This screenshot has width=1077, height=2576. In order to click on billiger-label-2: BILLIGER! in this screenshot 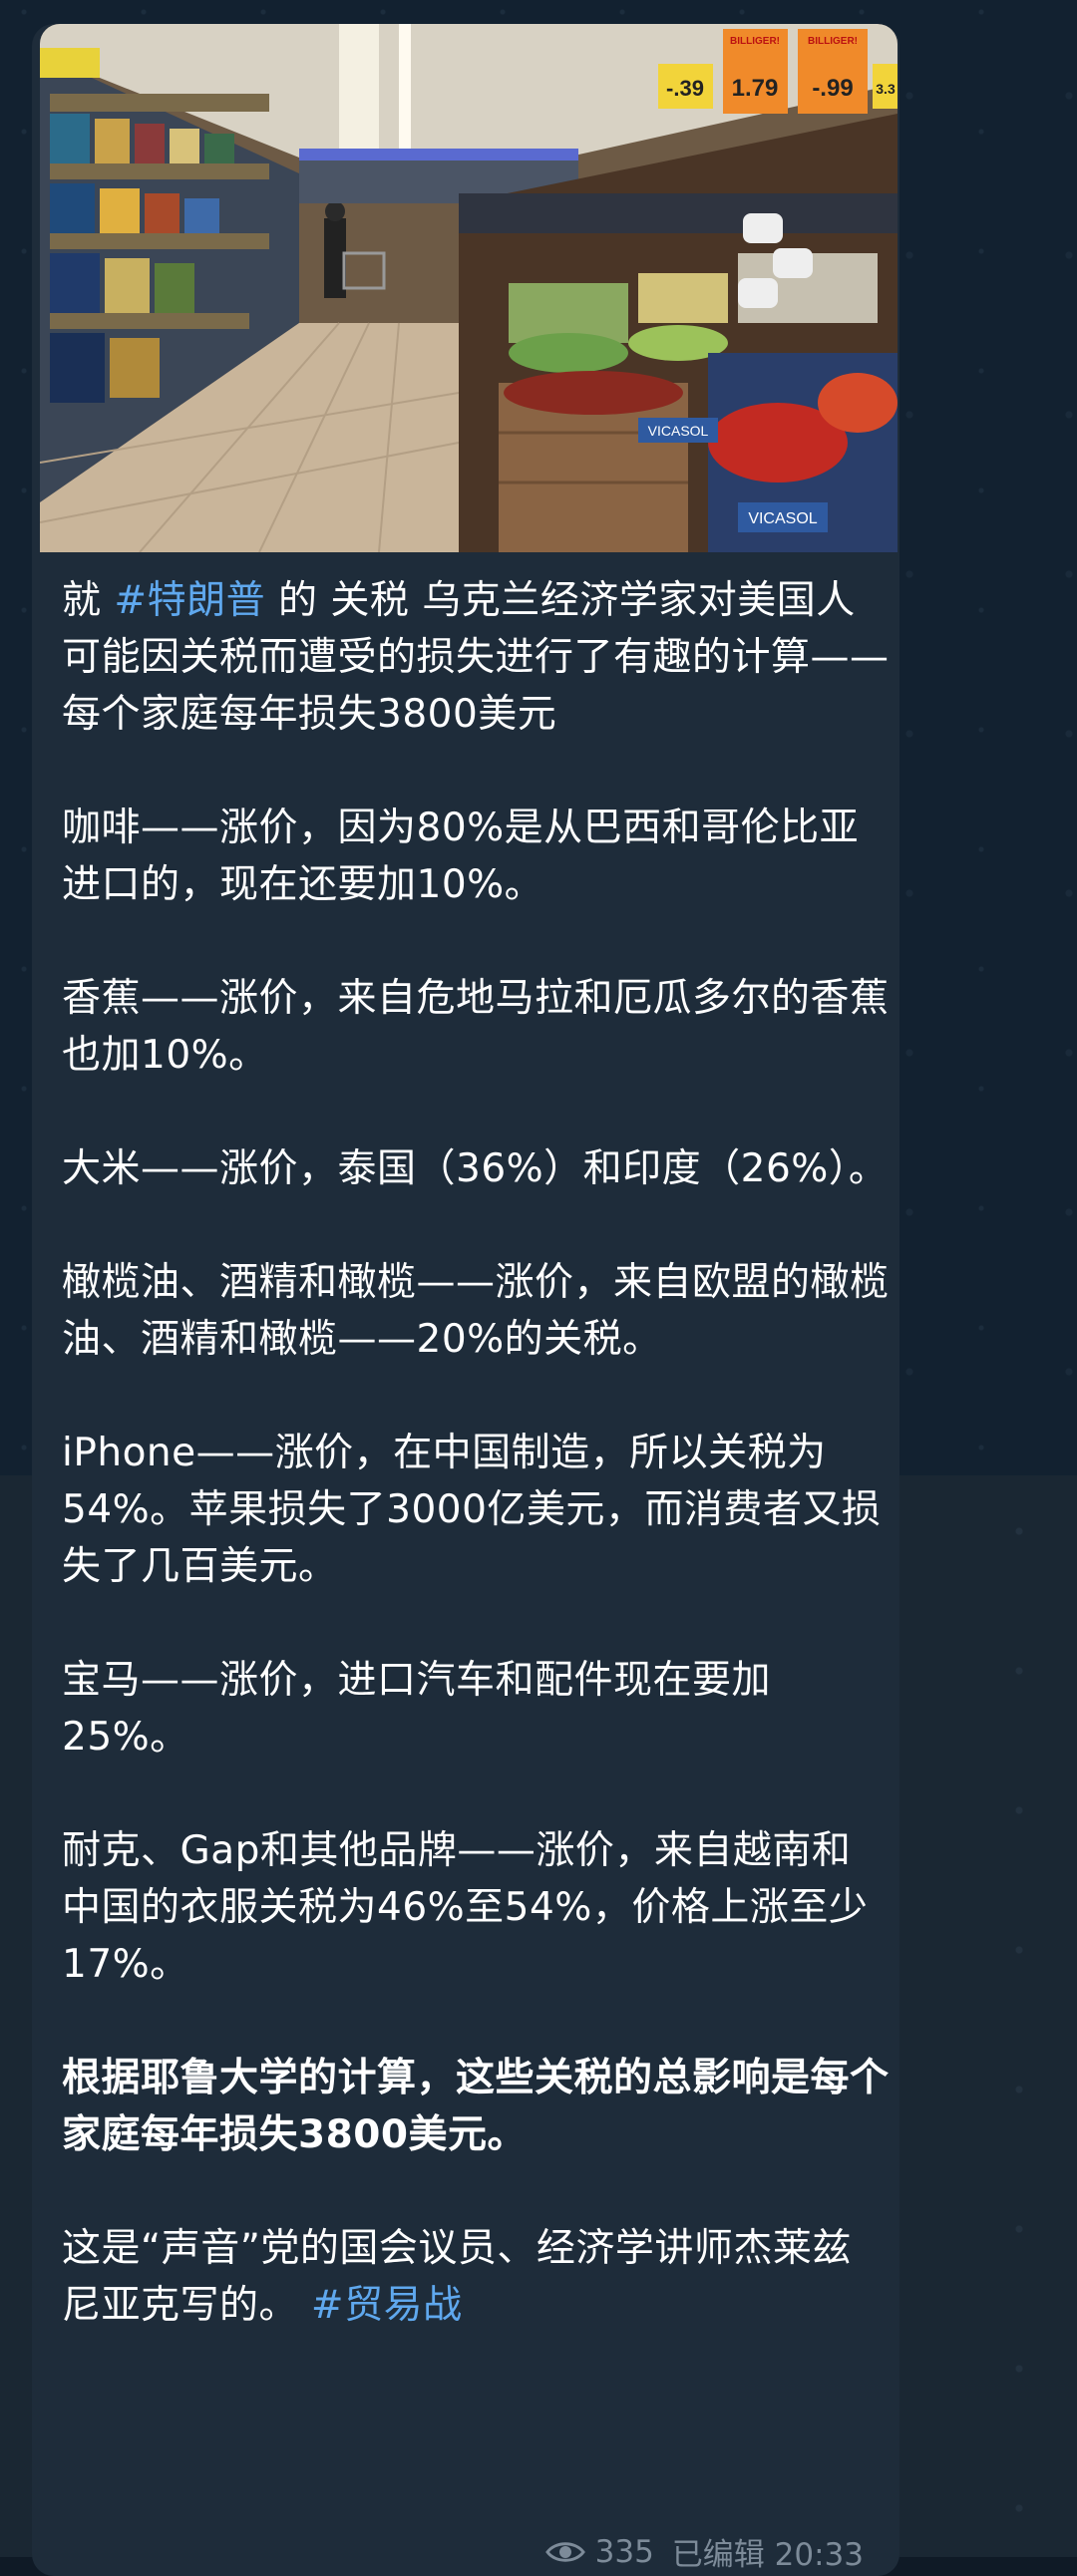, I will do `click(833, 41)`.